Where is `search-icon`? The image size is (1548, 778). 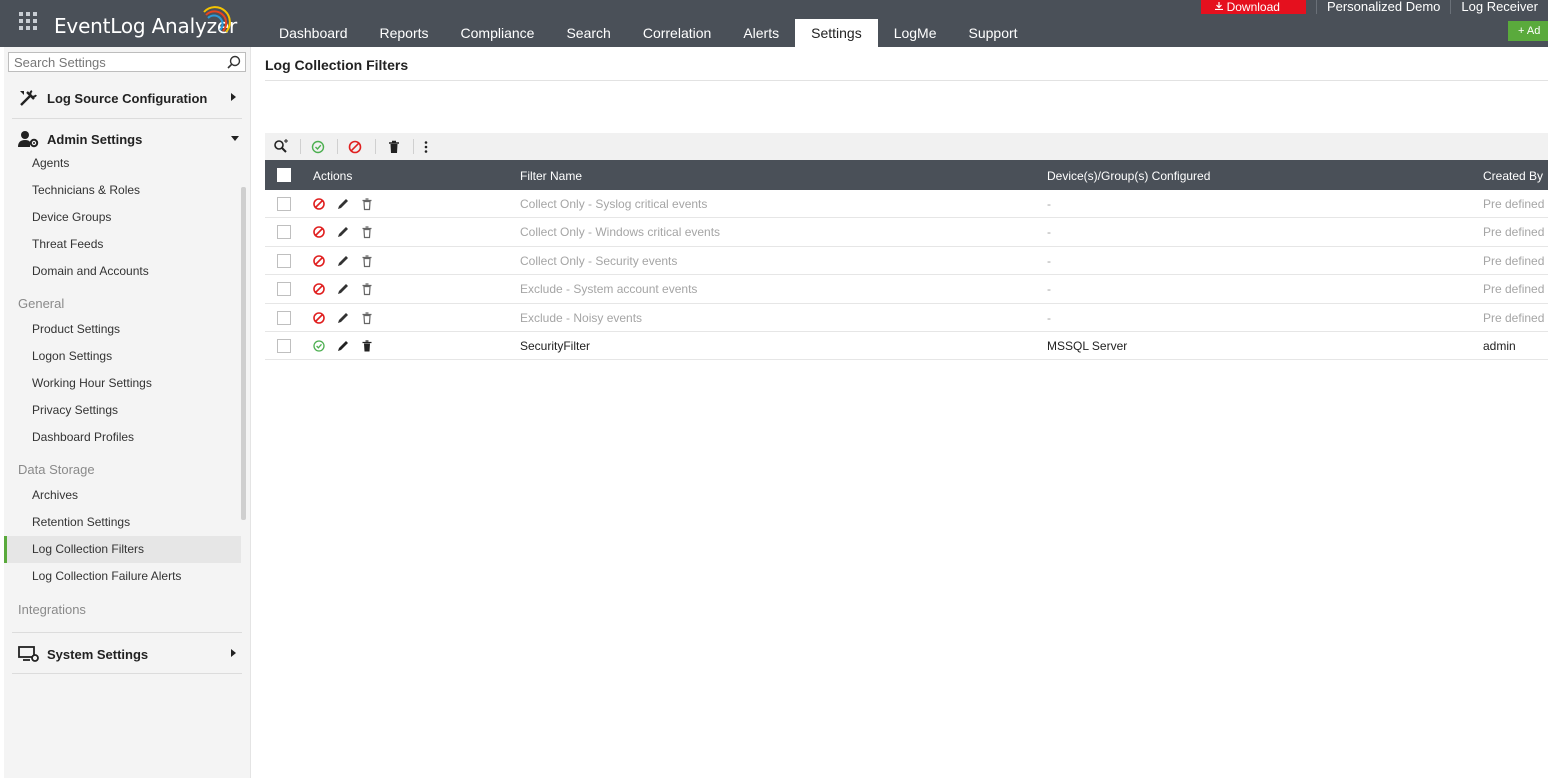
search-icon is located at coordinates (234, 62).